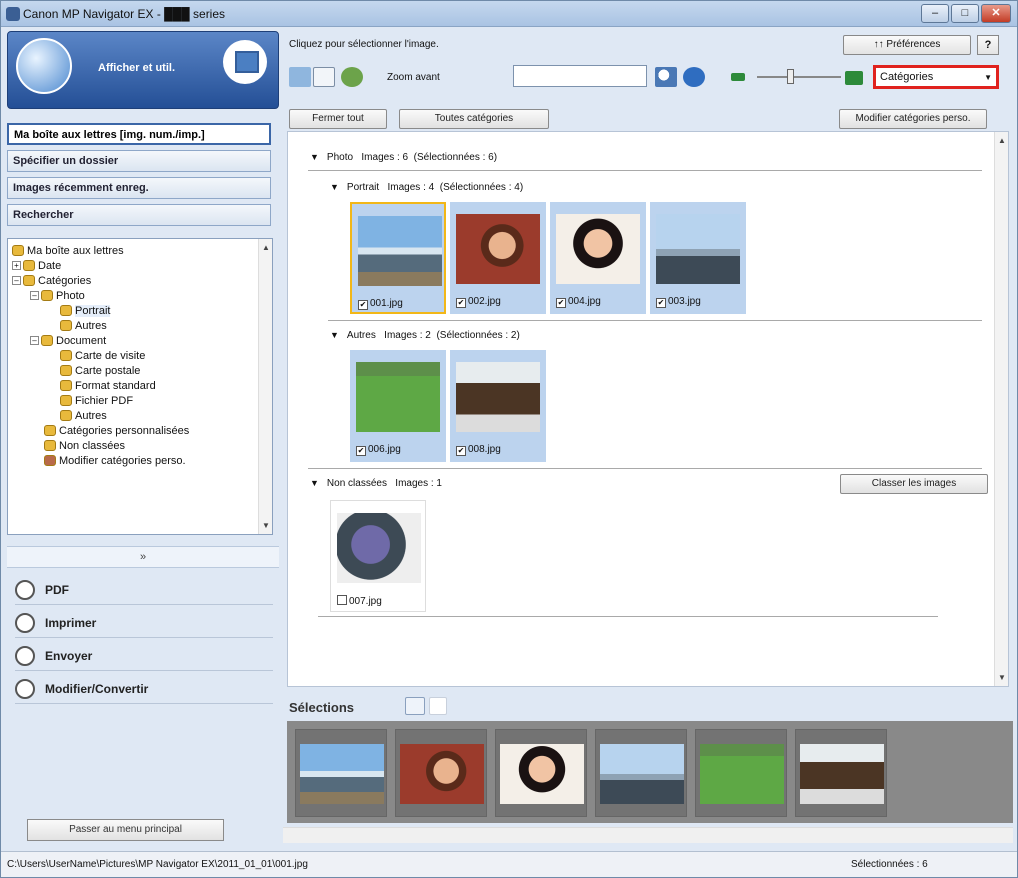 This screenshot has width=1018, height=878. I want to click on tree-item-business-card: Carte de visite, so click(102, 356).